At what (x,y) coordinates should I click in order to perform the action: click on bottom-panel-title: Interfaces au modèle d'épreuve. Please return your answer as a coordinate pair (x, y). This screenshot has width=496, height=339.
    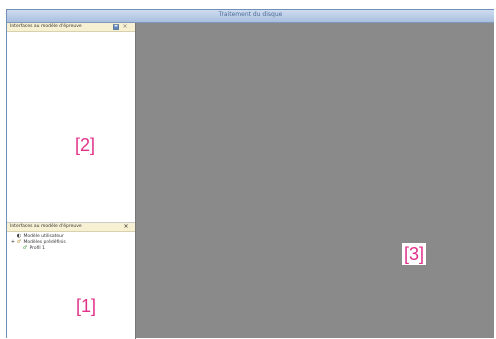
    Looking at the image, I should click on (46, 226).